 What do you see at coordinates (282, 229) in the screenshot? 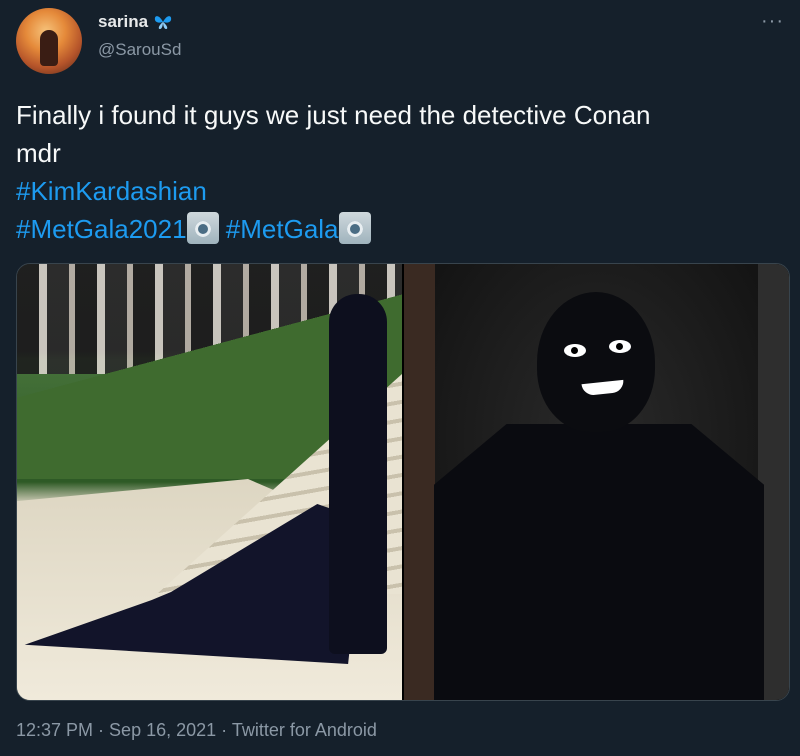
I see `hashtag-metgala: #MetGala` at bounding box center [282, 229].